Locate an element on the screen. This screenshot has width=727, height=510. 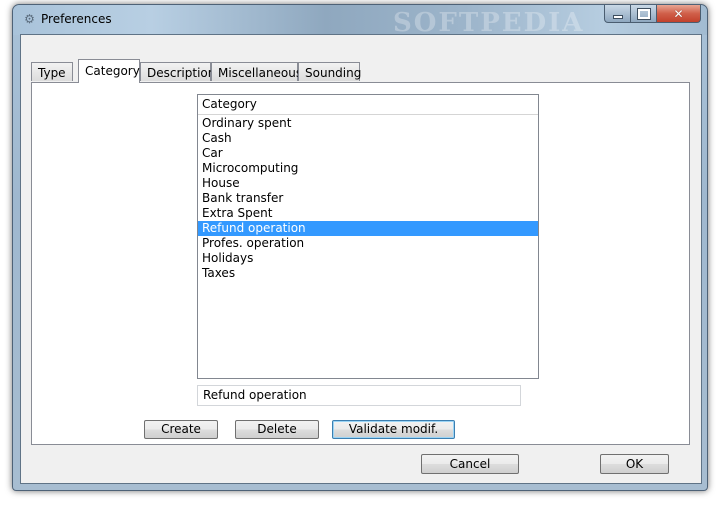
tab-category: Category is located at coordinates (109, 71).